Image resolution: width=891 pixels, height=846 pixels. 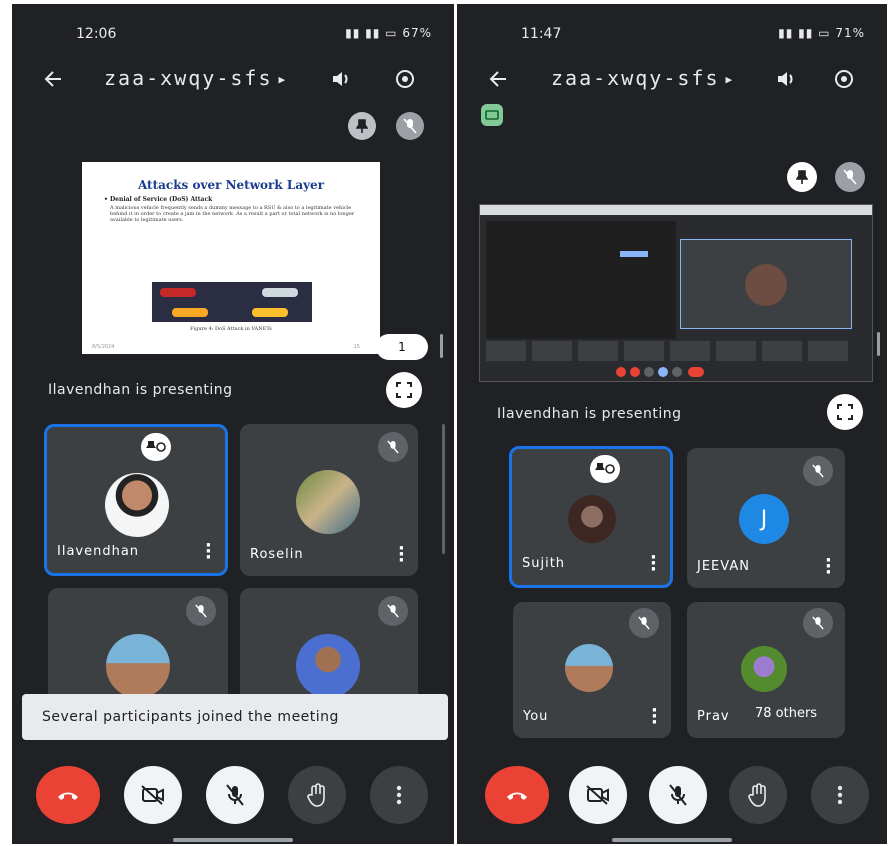 I want to click on participant-name: Sujith, so click(x=544, y=563).